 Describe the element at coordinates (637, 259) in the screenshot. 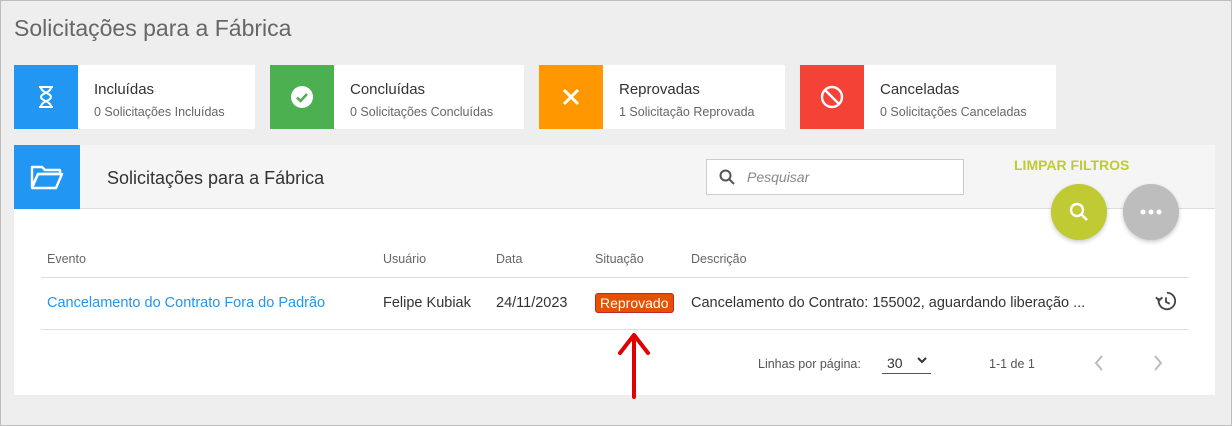

I see `column-header-situacao: Situação` at that location.